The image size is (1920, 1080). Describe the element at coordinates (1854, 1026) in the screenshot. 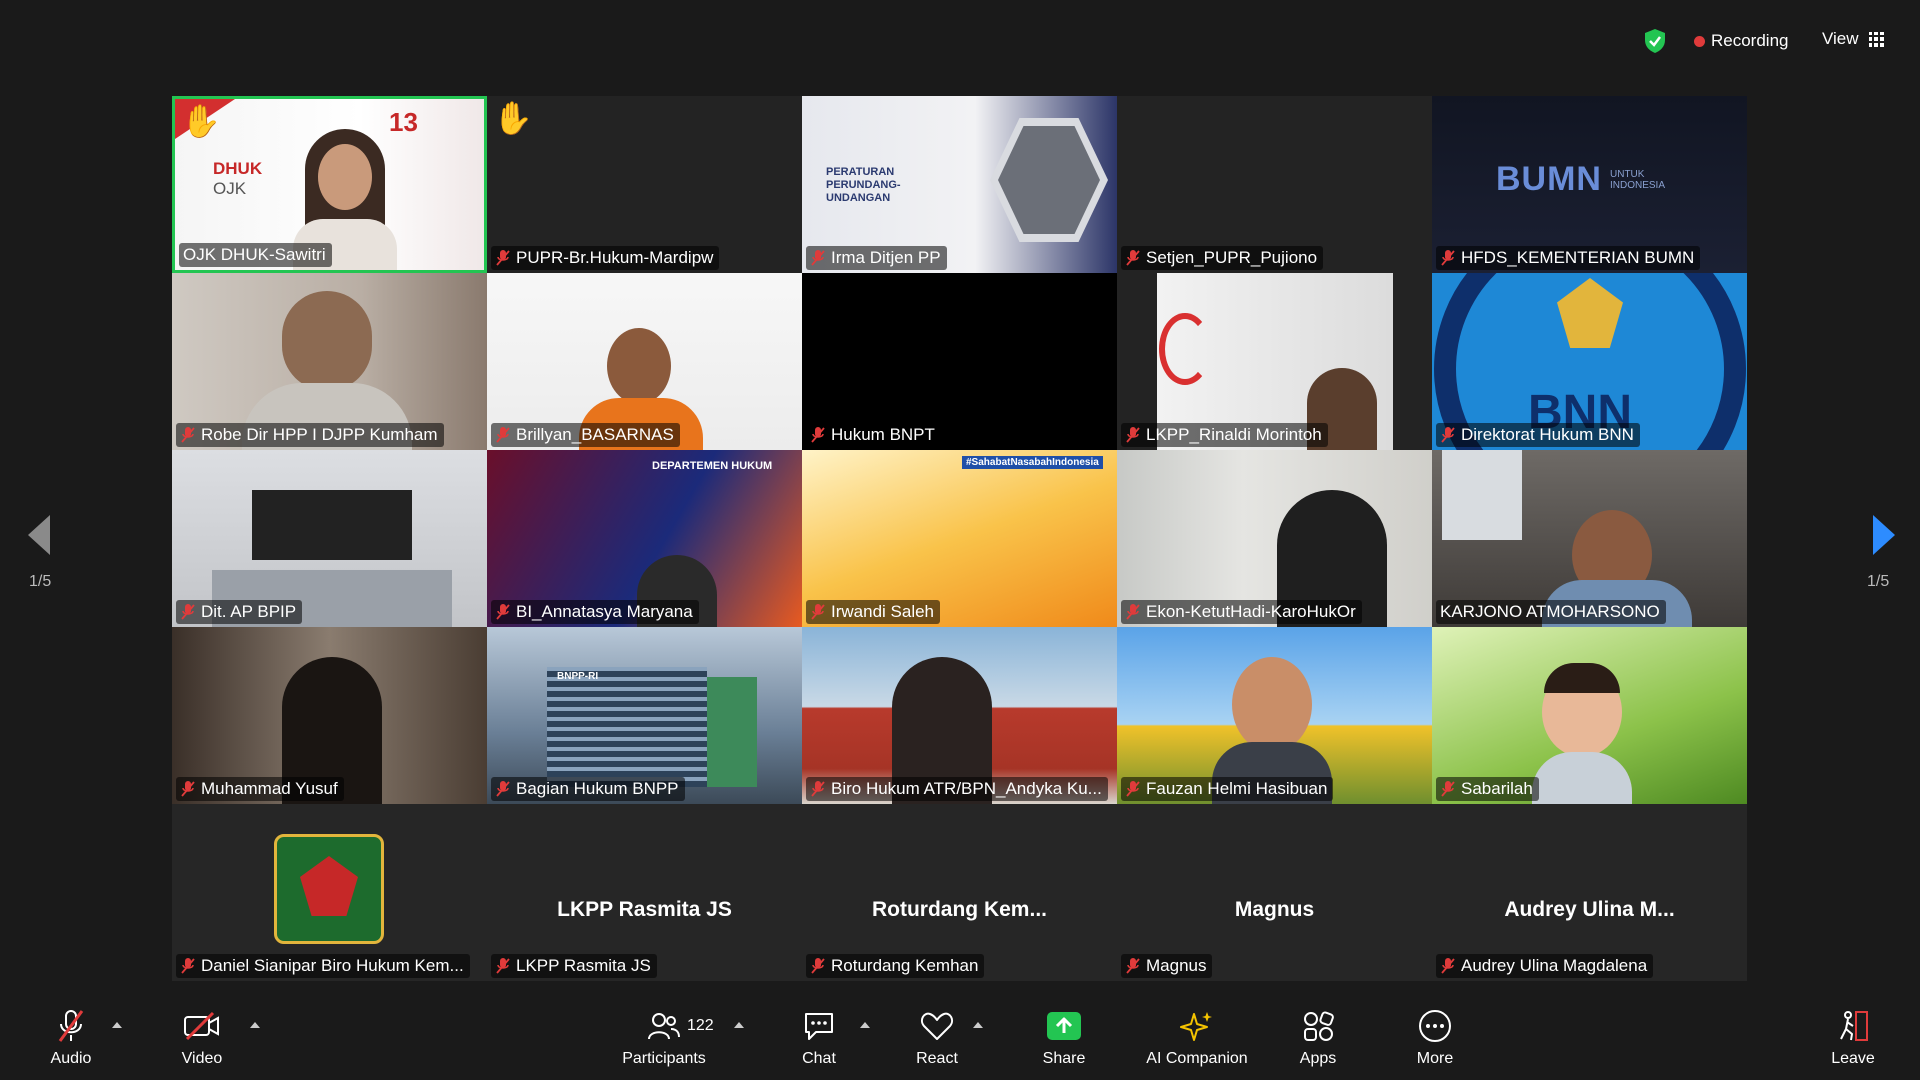

I see `leave-icon` at that location.